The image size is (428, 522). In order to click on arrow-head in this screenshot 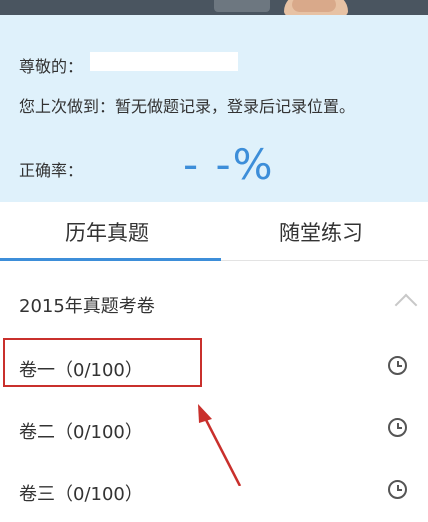, I will do `click(205, 413)`.